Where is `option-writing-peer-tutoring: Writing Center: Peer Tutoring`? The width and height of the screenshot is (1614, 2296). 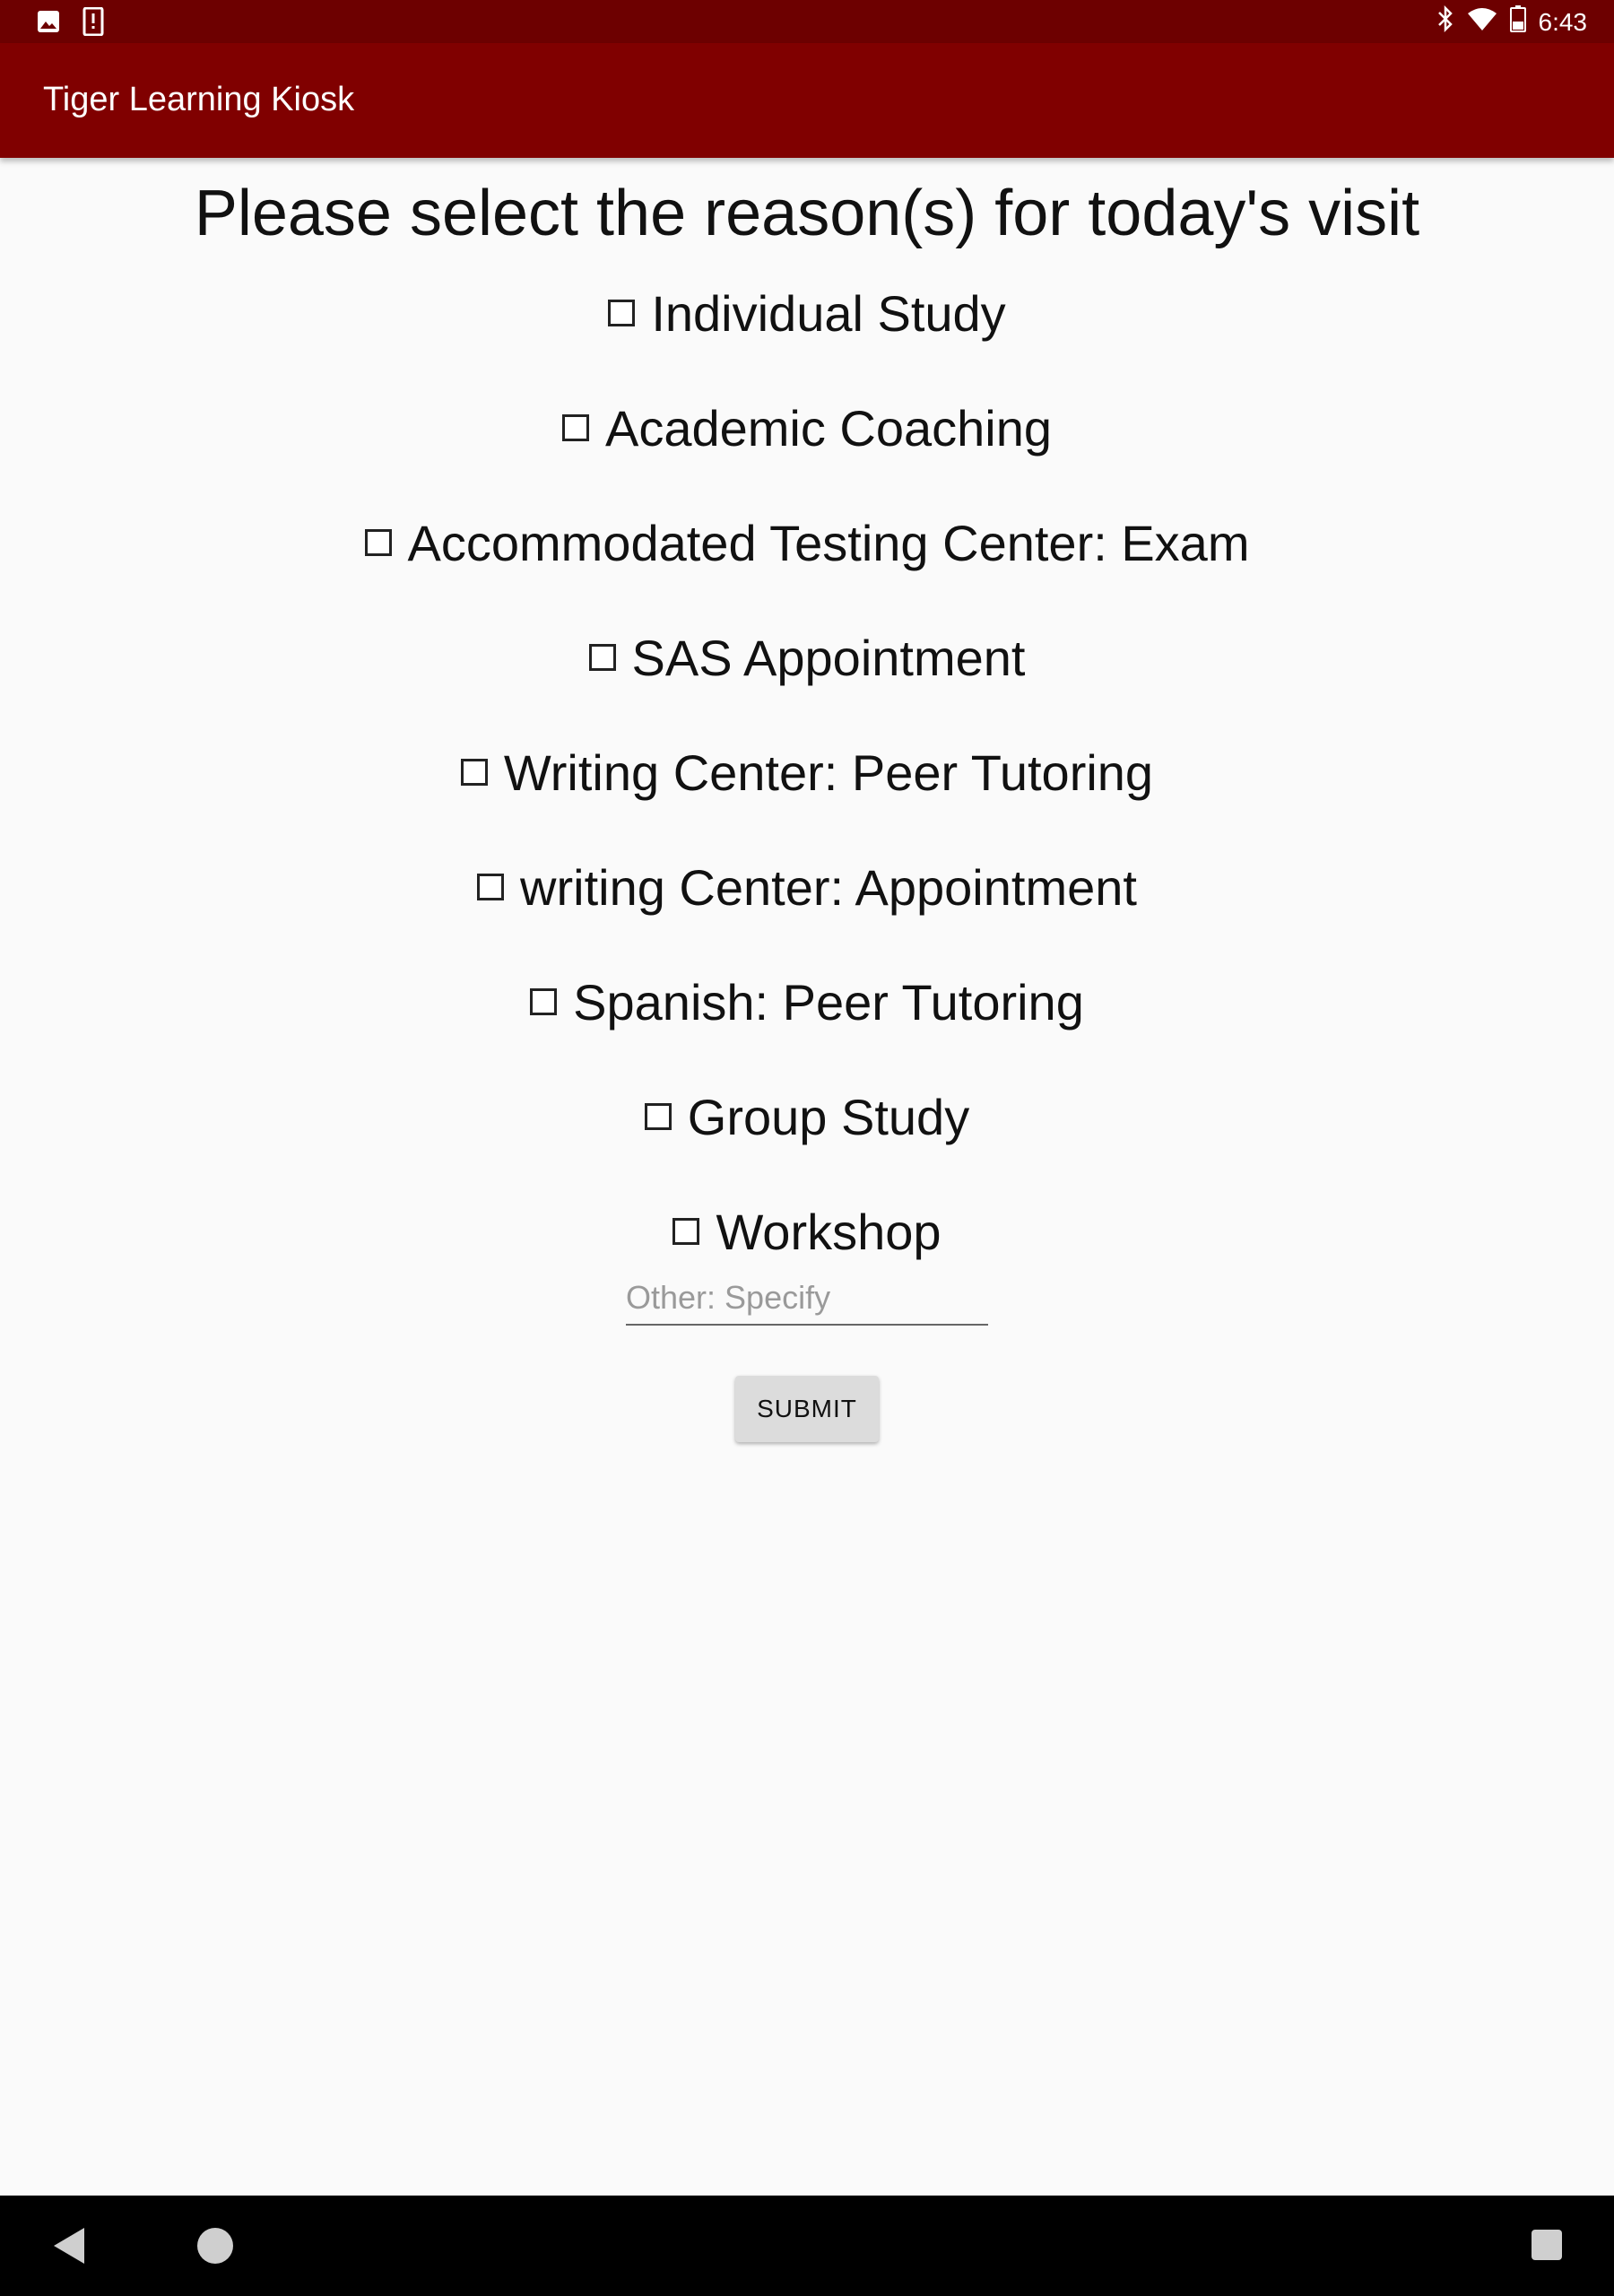
option-writing-peer-tutoring: Writing Center: Peer Tutoring is located at coordinates (807, 772).